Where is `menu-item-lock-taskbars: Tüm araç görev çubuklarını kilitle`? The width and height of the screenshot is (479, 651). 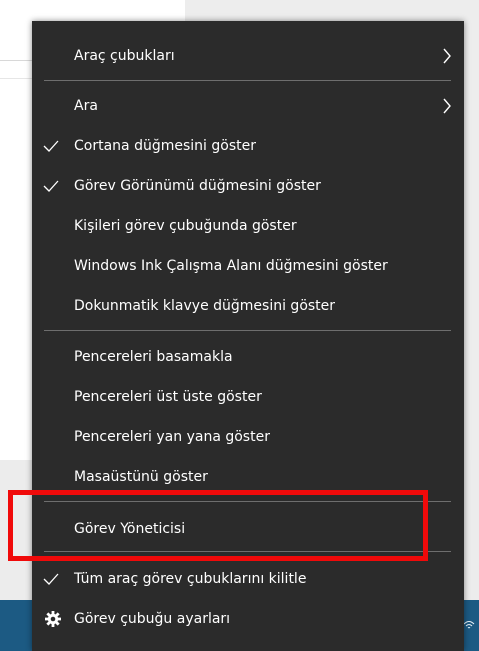 menu-item-lock-taskbars: Tüm araç görev çubuklarını kilitle is located at coordinates (248, 579).